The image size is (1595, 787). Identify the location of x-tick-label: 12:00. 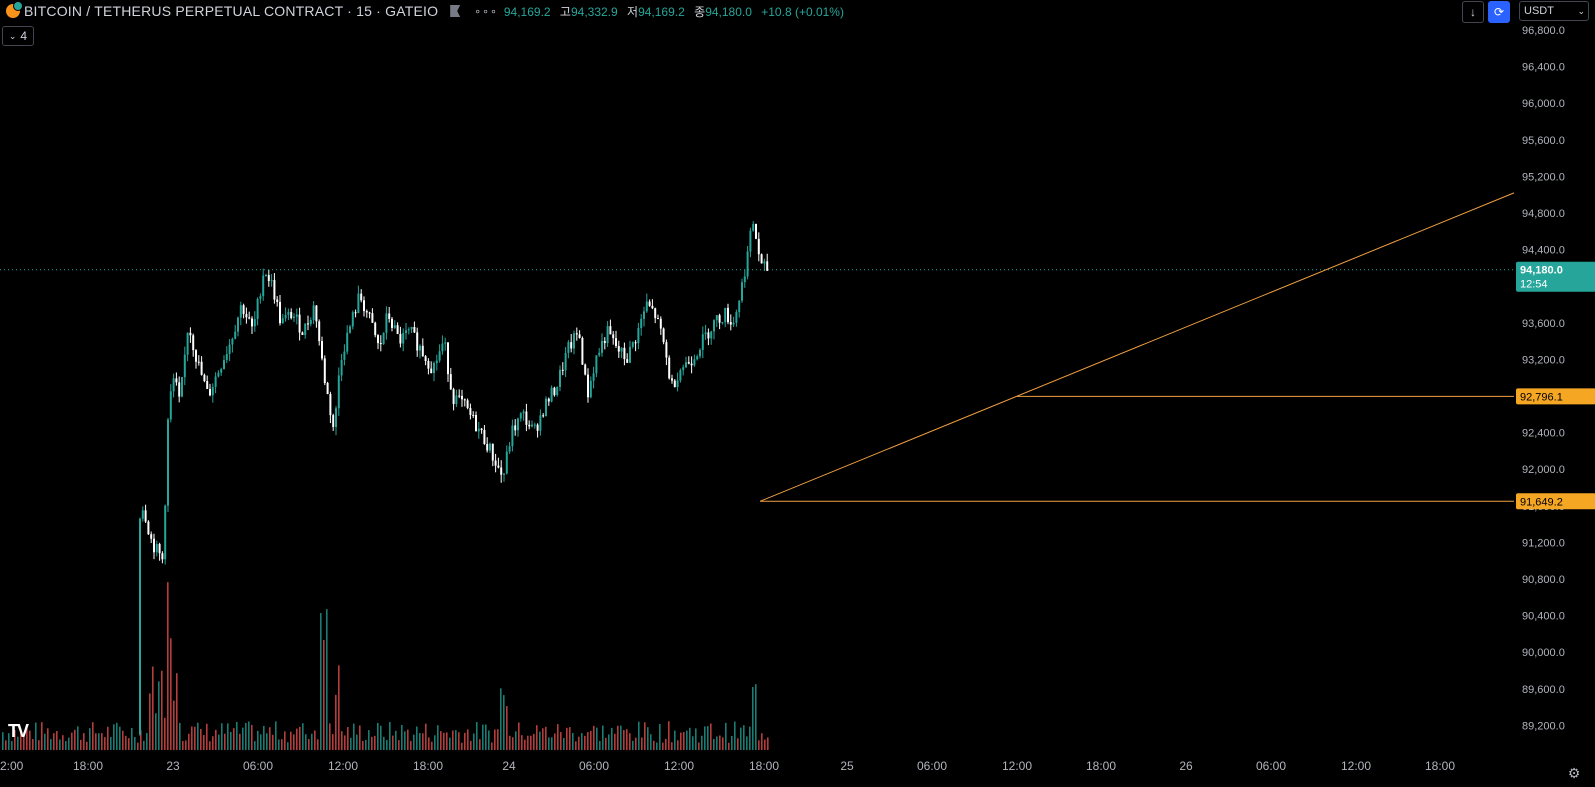
(1017, 766).